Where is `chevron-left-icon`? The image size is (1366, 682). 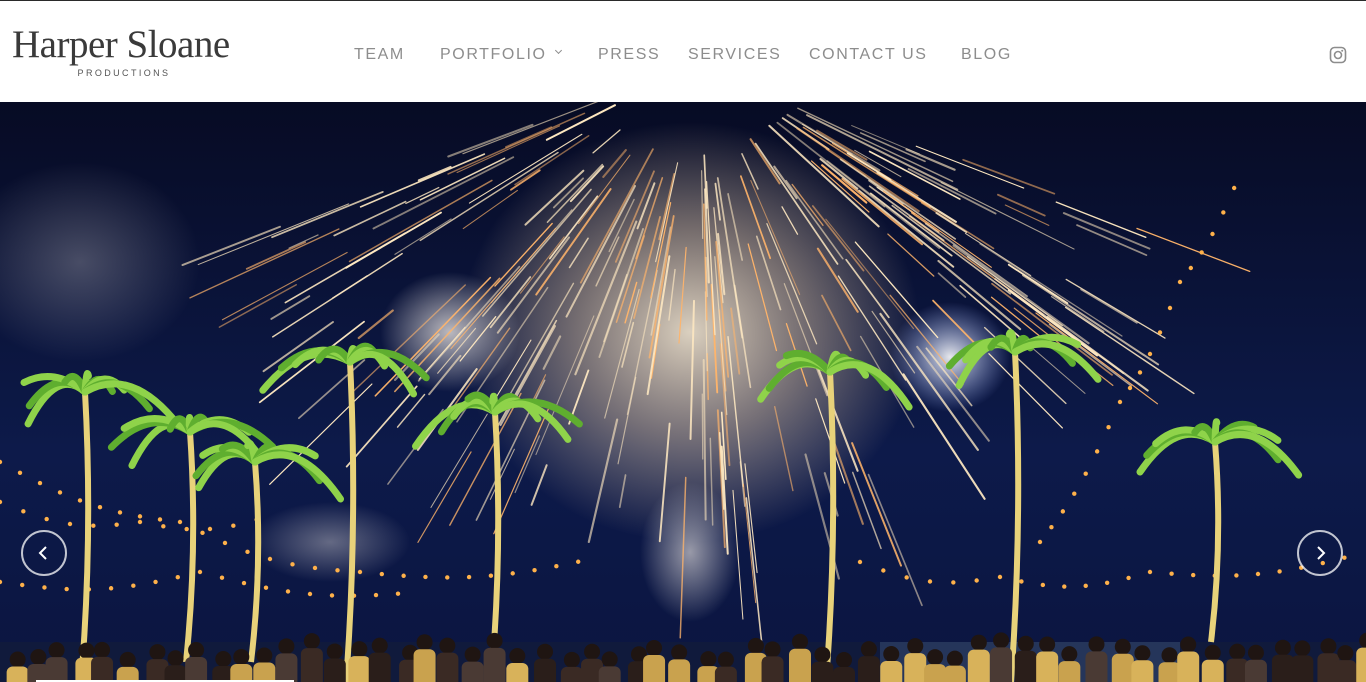 chevron-left-icon is located at coordinates (42, 553).